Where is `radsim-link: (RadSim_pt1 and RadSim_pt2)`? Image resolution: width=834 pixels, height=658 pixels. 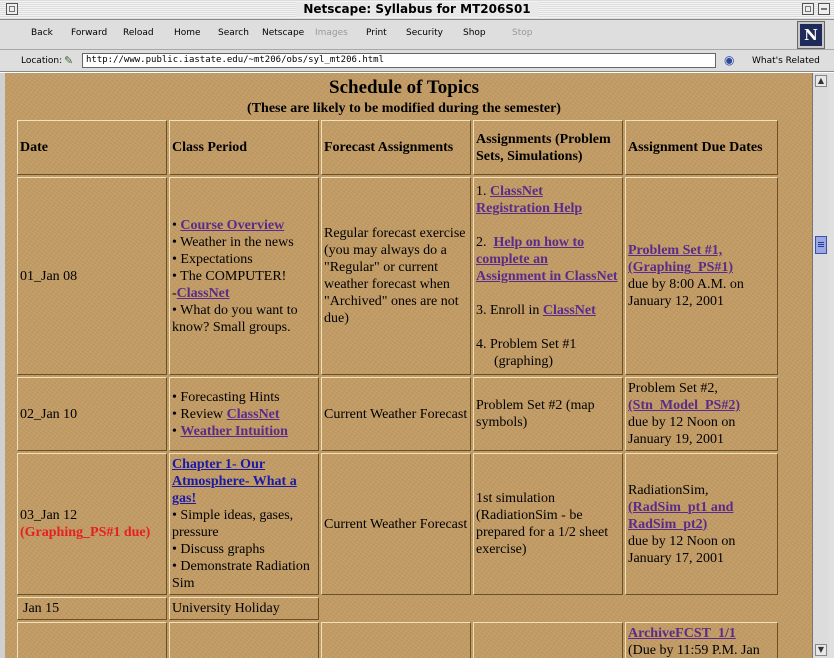 radsim-link: (RadSim_pt1 and RadSim_pt2) is located at coordinates (680, 516).